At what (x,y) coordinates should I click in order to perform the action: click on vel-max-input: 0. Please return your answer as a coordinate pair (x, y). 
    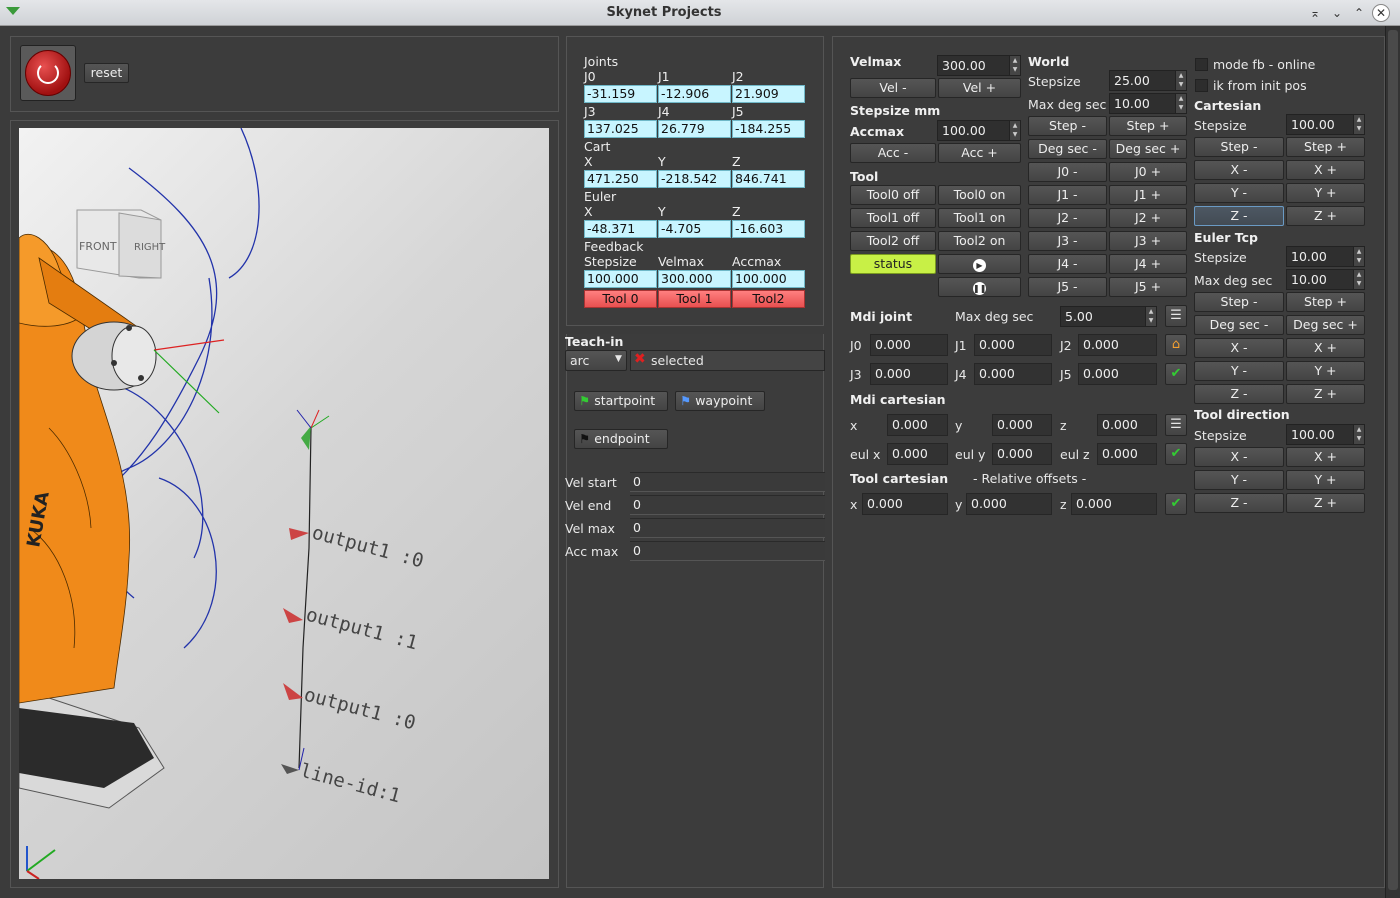
    Looking at the image, I should click on (727, 528).